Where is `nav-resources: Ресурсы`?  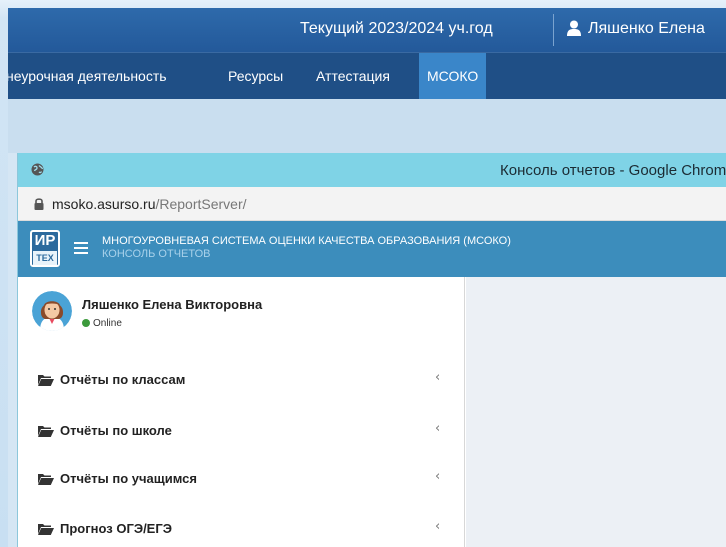
nav-resources: Ресурсы is located at coordinates (255, 76).